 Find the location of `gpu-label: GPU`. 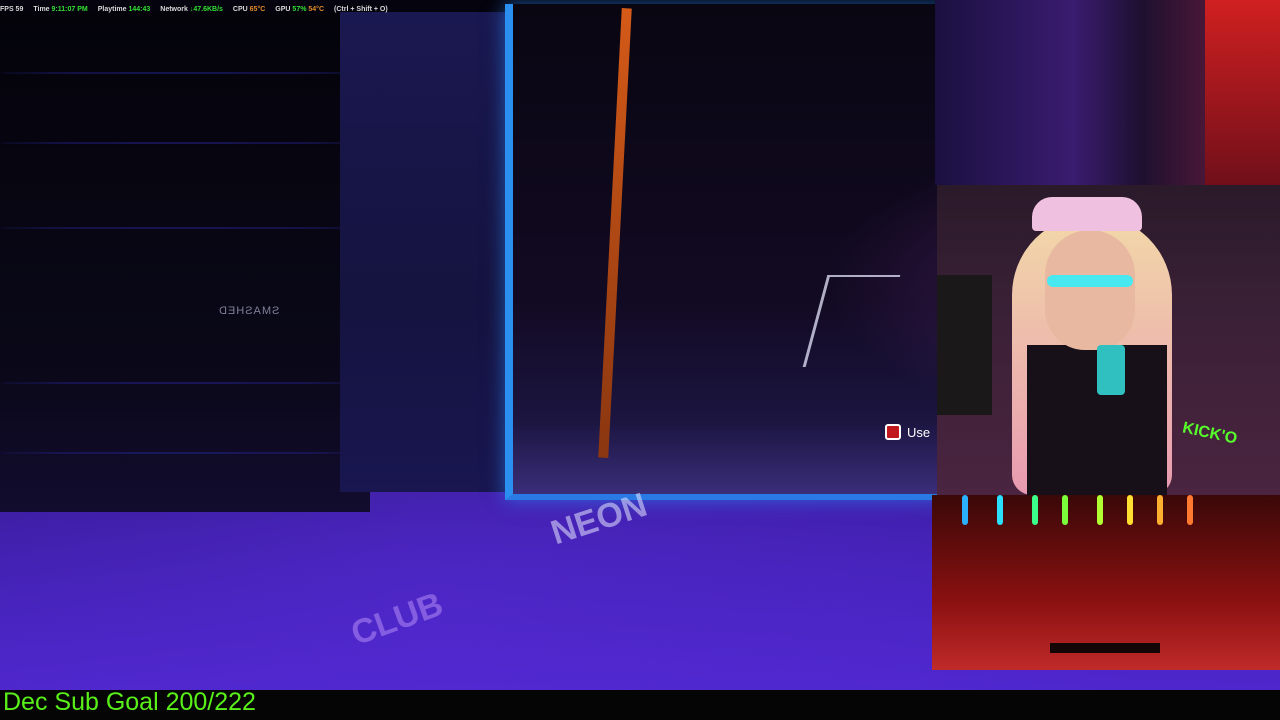

gpu-label: GPU is located at coordinates (283, 9).